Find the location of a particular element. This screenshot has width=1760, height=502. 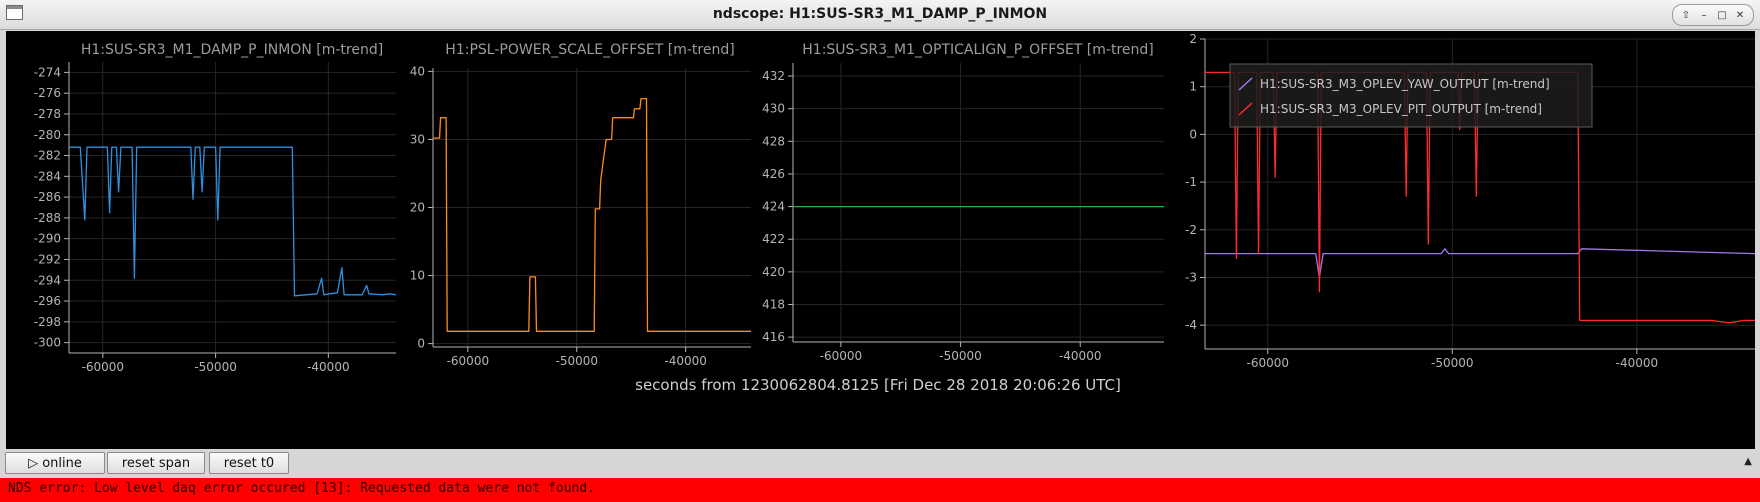

plot3-y-tick-label: 426 is located at coordinates (773, 174).